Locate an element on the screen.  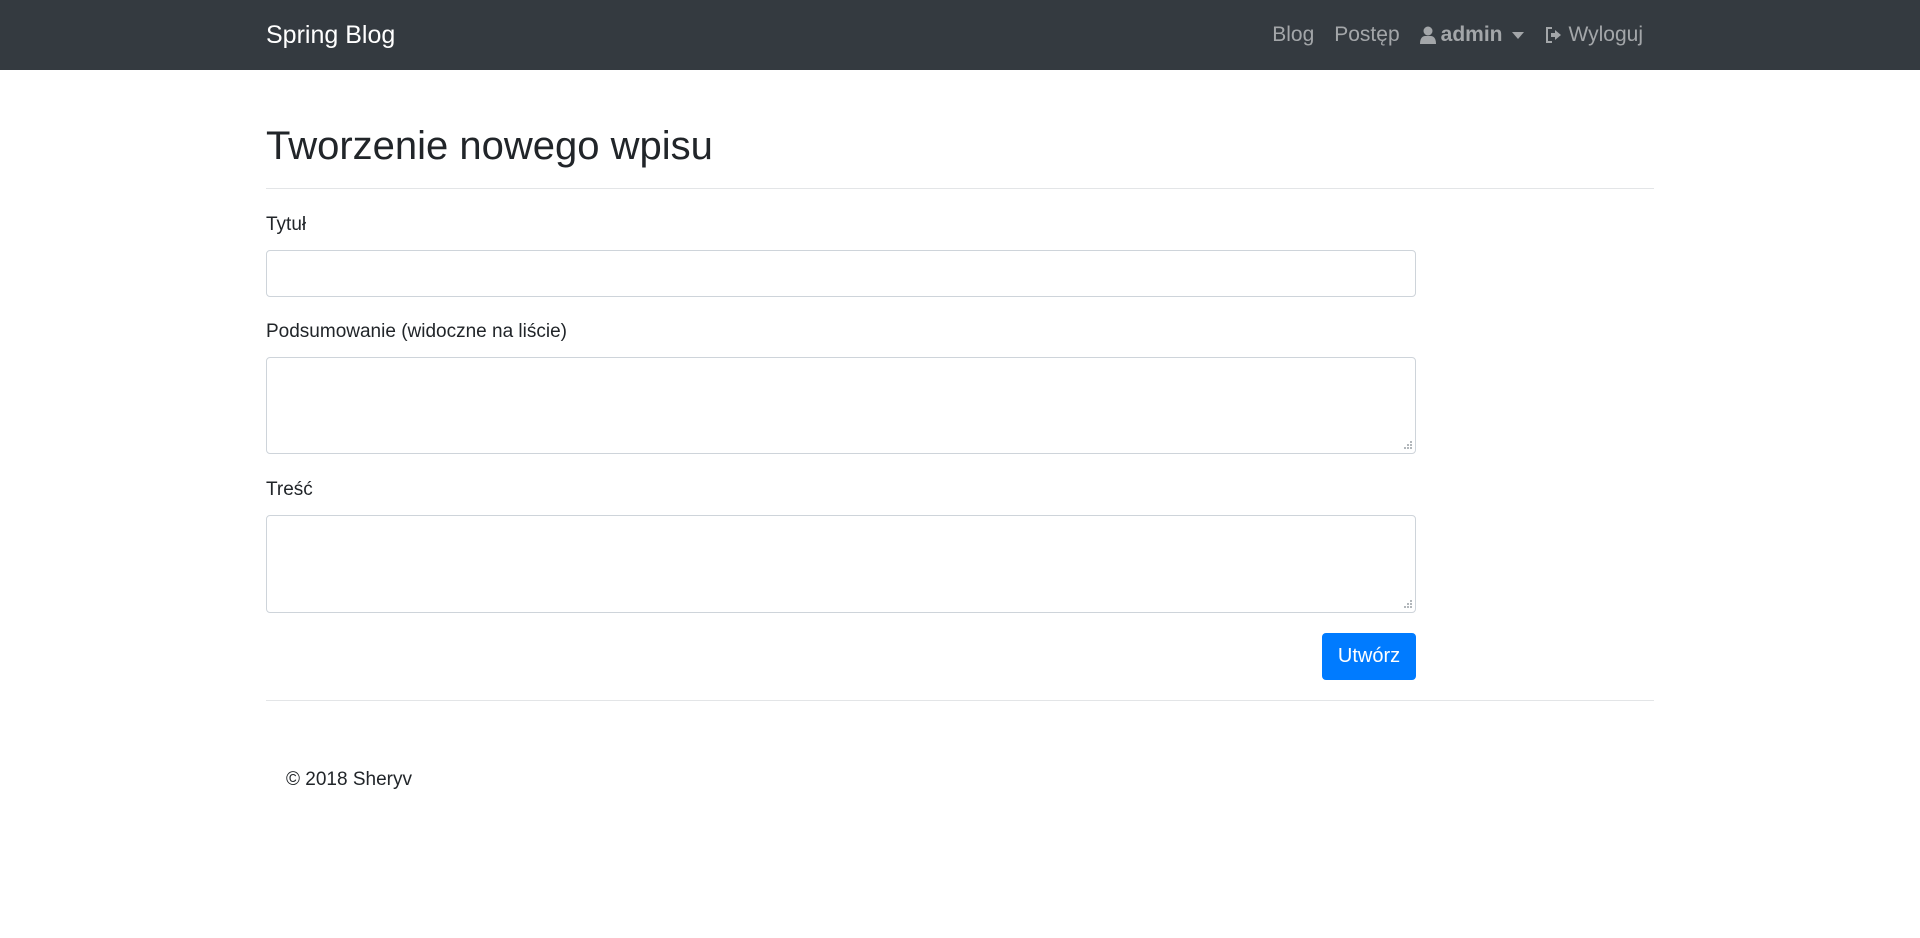
nav-link-progress: Postęp is located at coordinates (1366, 35).